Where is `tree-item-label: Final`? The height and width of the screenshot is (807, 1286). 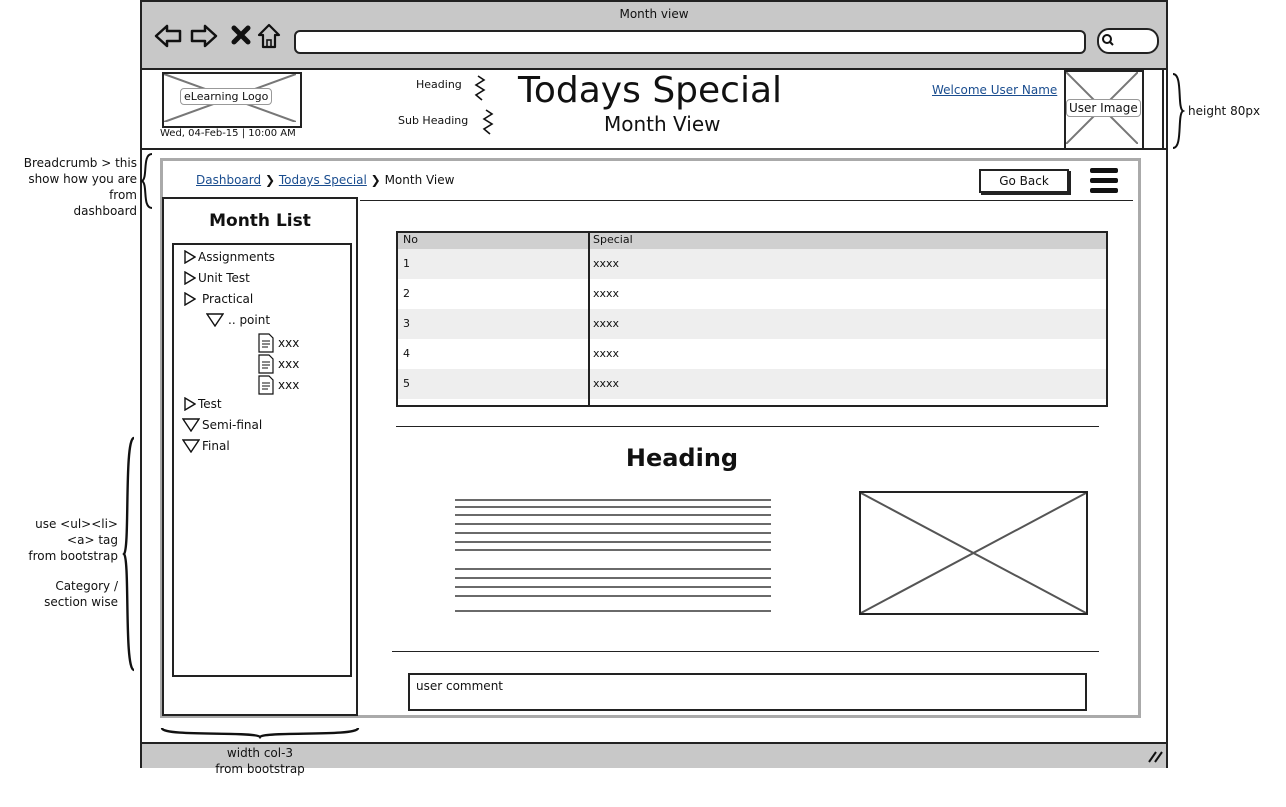
tree-item-label: Final is located at coordinates (216, 446).